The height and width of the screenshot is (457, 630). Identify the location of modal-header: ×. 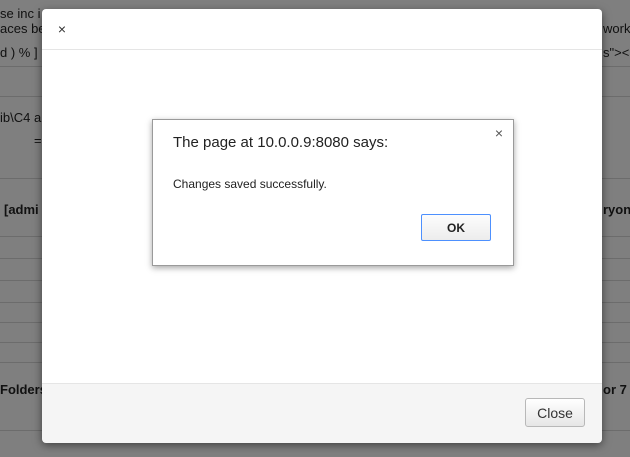
(322, 29).